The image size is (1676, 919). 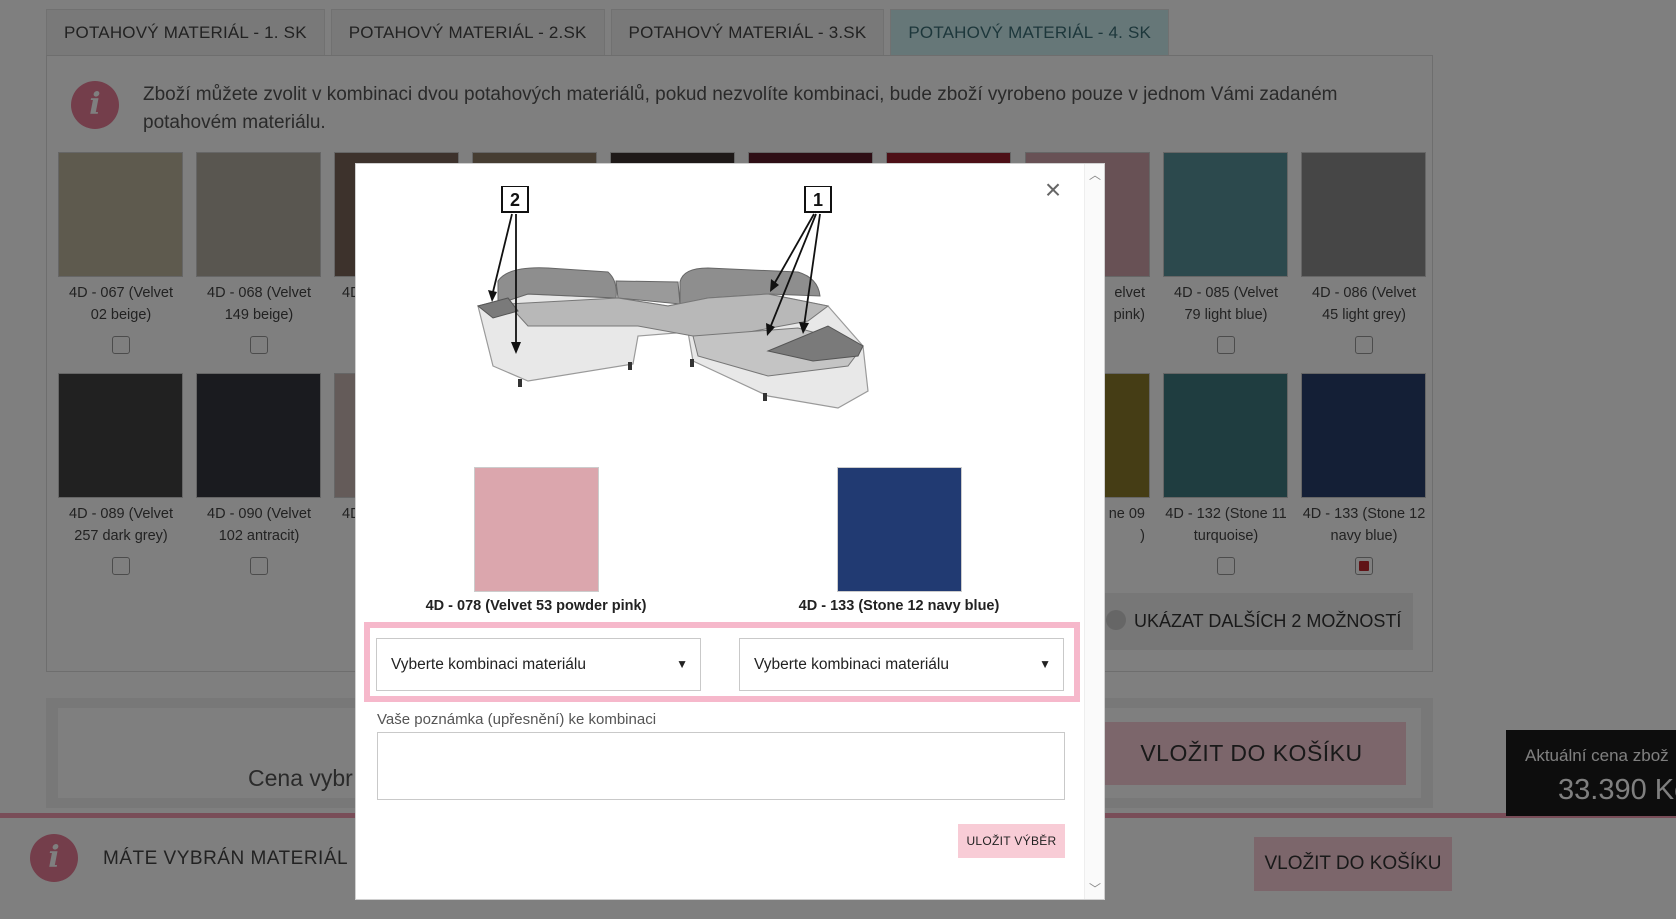 I want to click on chosen-material-2: 4D - 133 (Stone 12 navy blue), so click(x=899, y=540).